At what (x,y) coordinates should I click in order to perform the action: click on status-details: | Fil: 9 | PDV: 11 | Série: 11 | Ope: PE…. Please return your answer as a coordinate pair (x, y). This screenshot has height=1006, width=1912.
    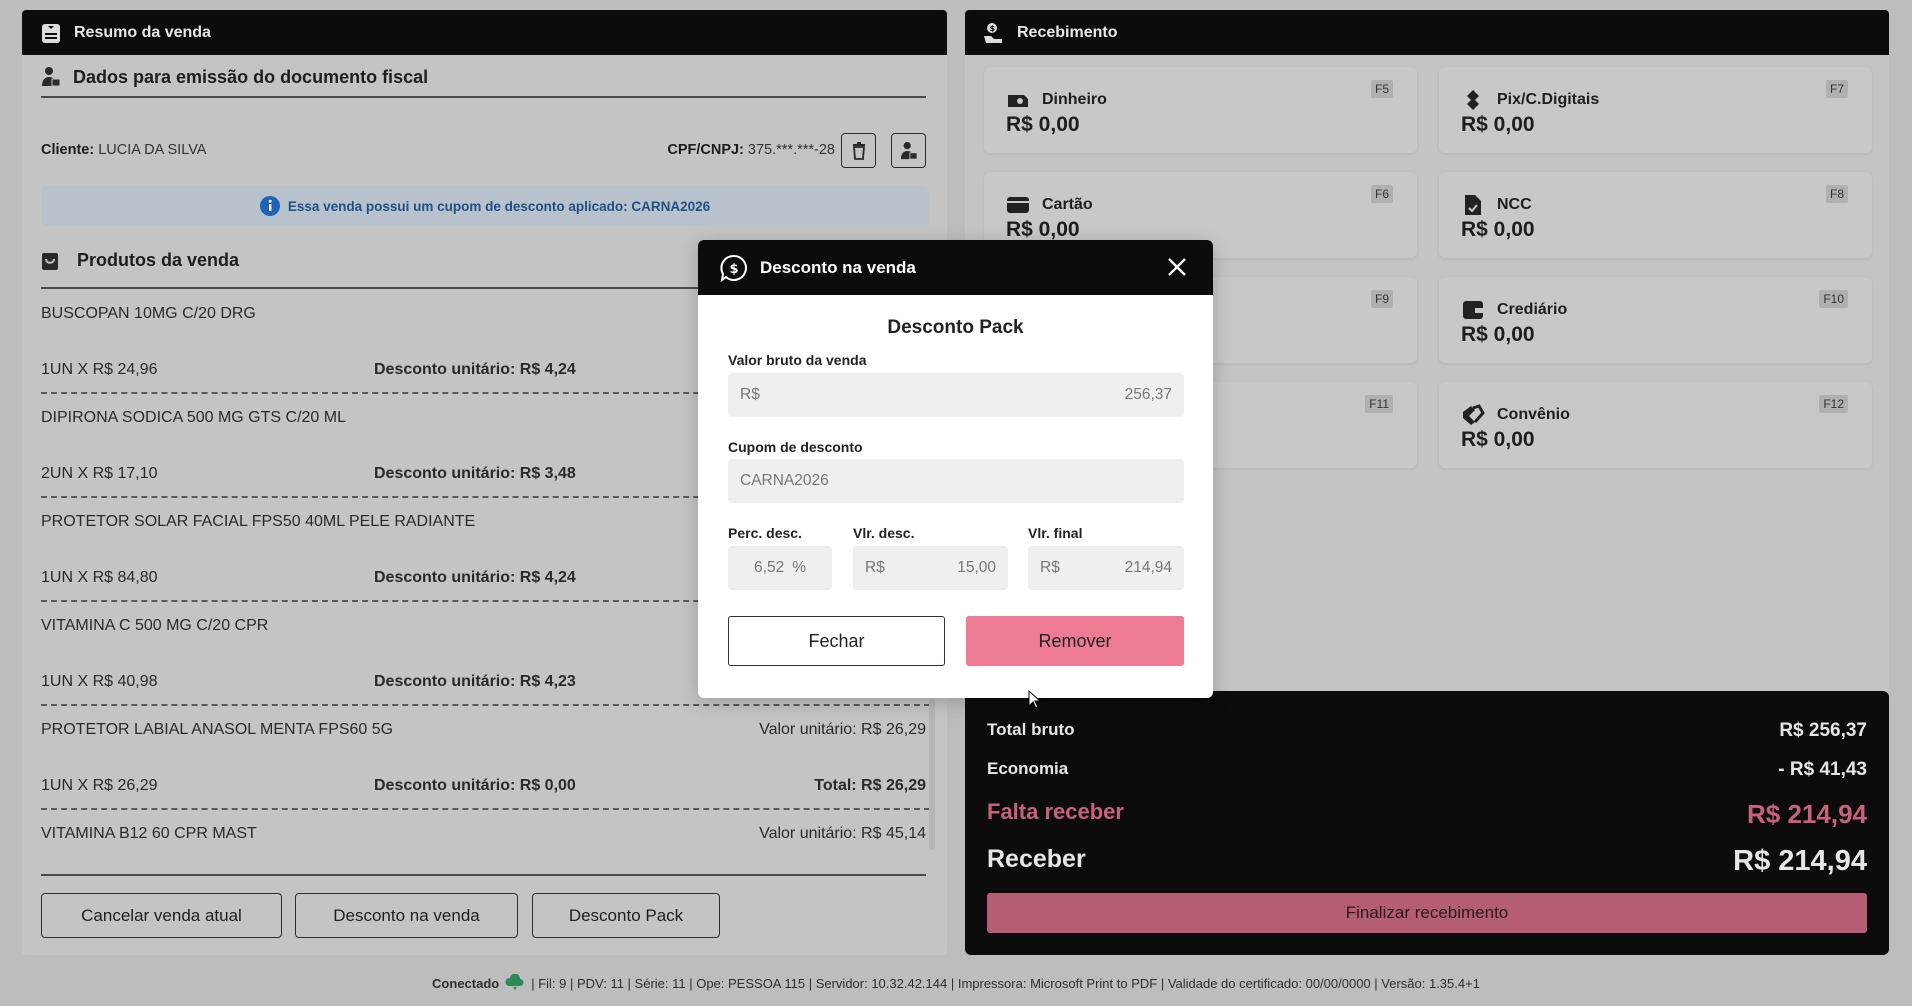
    Looking at the image, I should click on (1005, 983).